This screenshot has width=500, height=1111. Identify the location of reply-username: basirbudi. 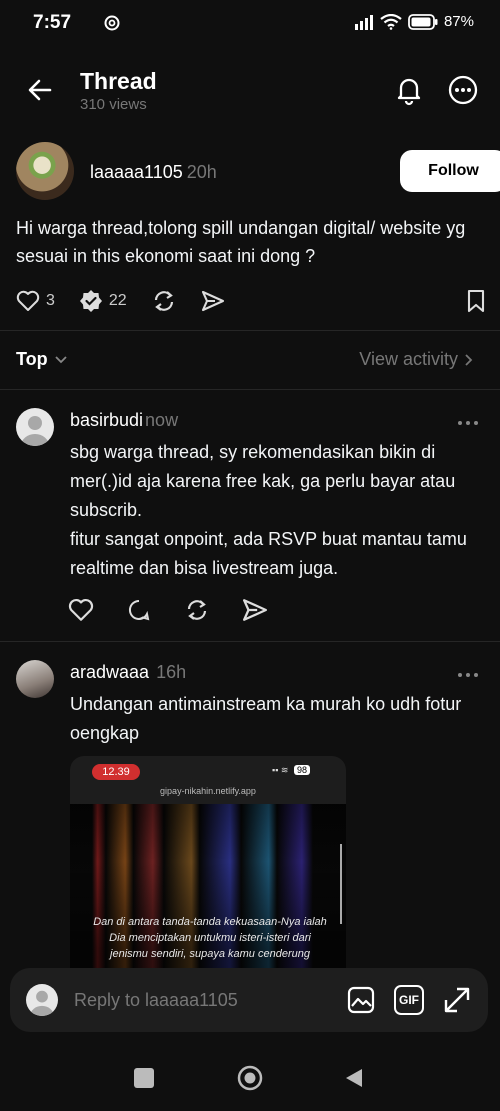
(106, 420).